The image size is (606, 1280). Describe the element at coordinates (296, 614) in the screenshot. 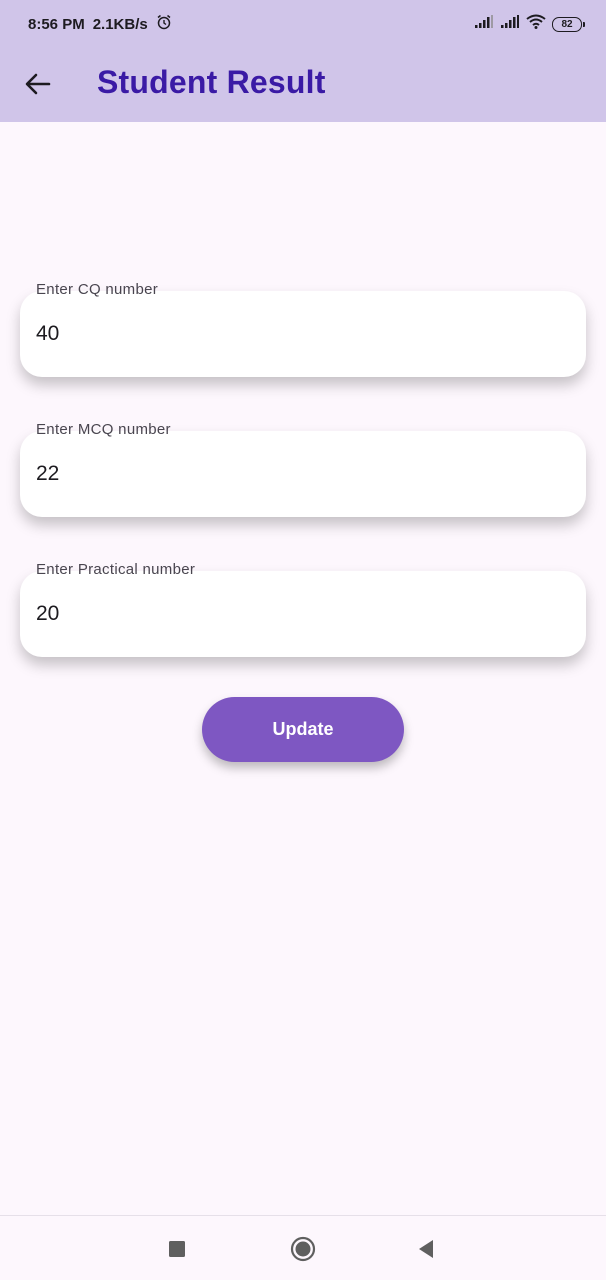

I see `practical-number-input` at that location.